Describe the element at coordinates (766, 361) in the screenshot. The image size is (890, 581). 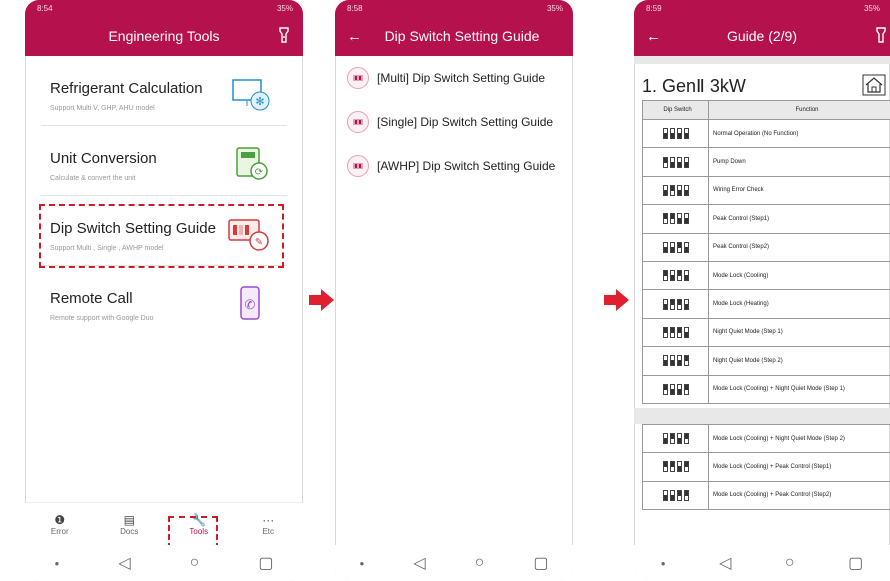
I see `table-row: Night Quiet Mode (Step 2)` at that location.